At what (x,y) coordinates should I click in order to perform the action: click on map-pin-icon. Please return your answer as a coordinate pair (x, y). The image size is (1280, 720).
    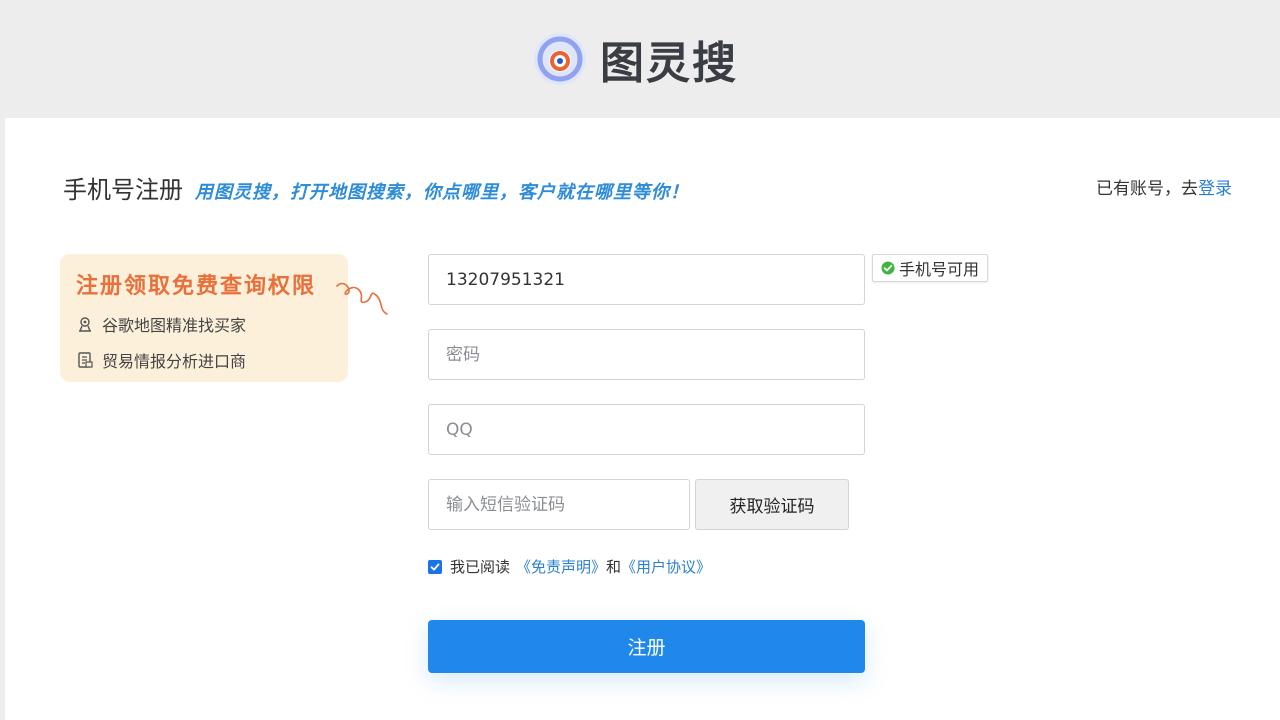
    Looking at the image, I should click on (85, 324).